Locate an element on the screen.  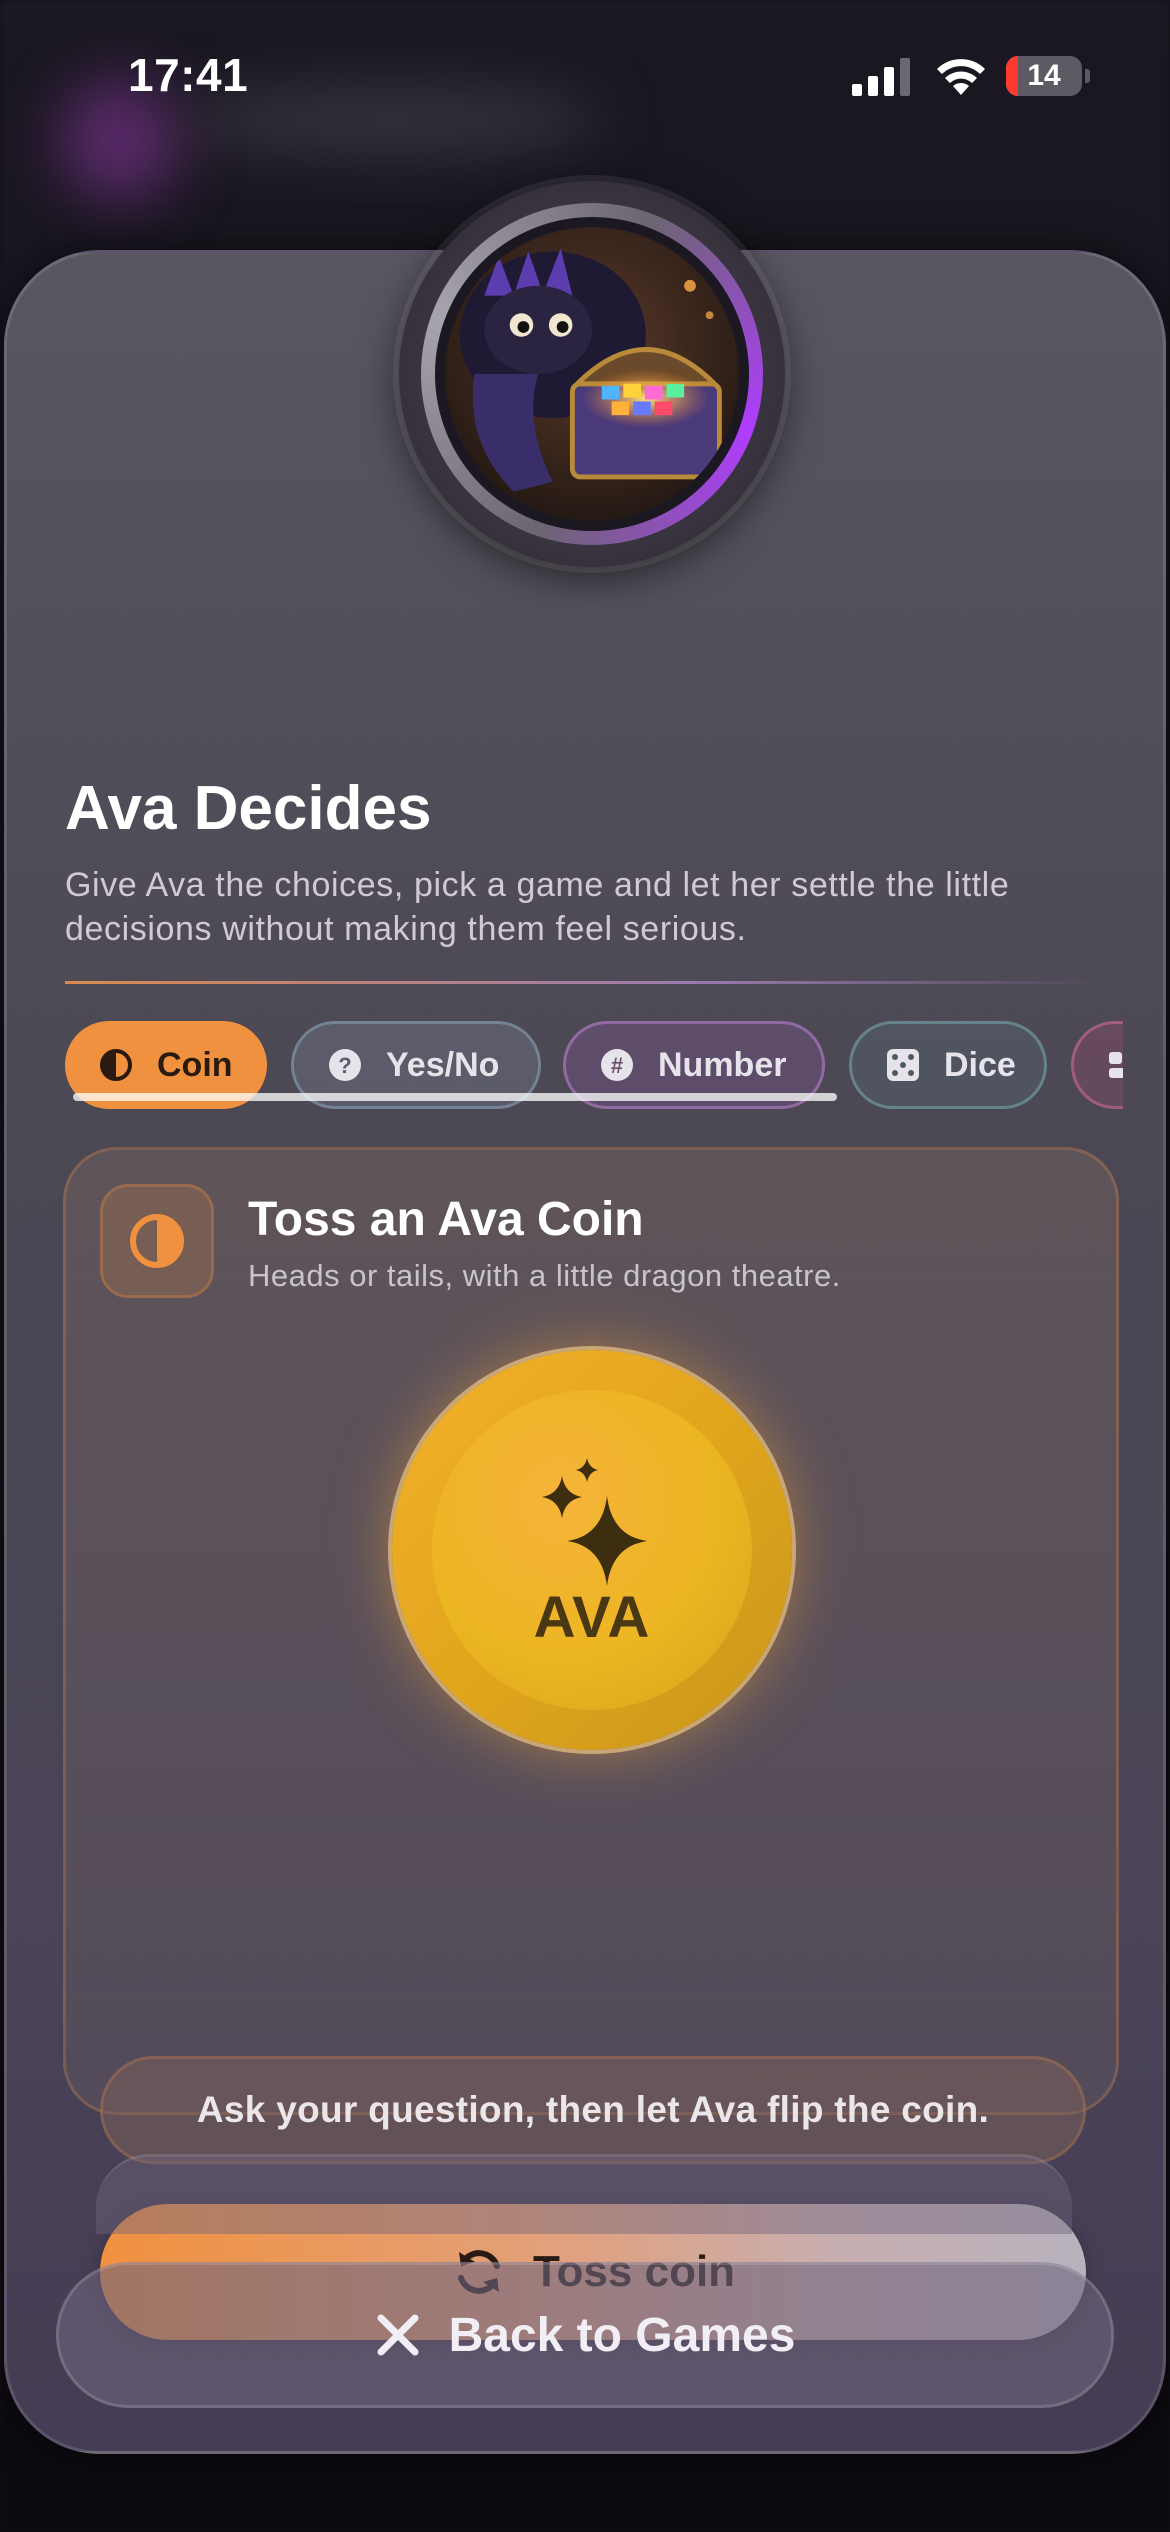
status-time: 17:41 is located at coordinates (188, 75).